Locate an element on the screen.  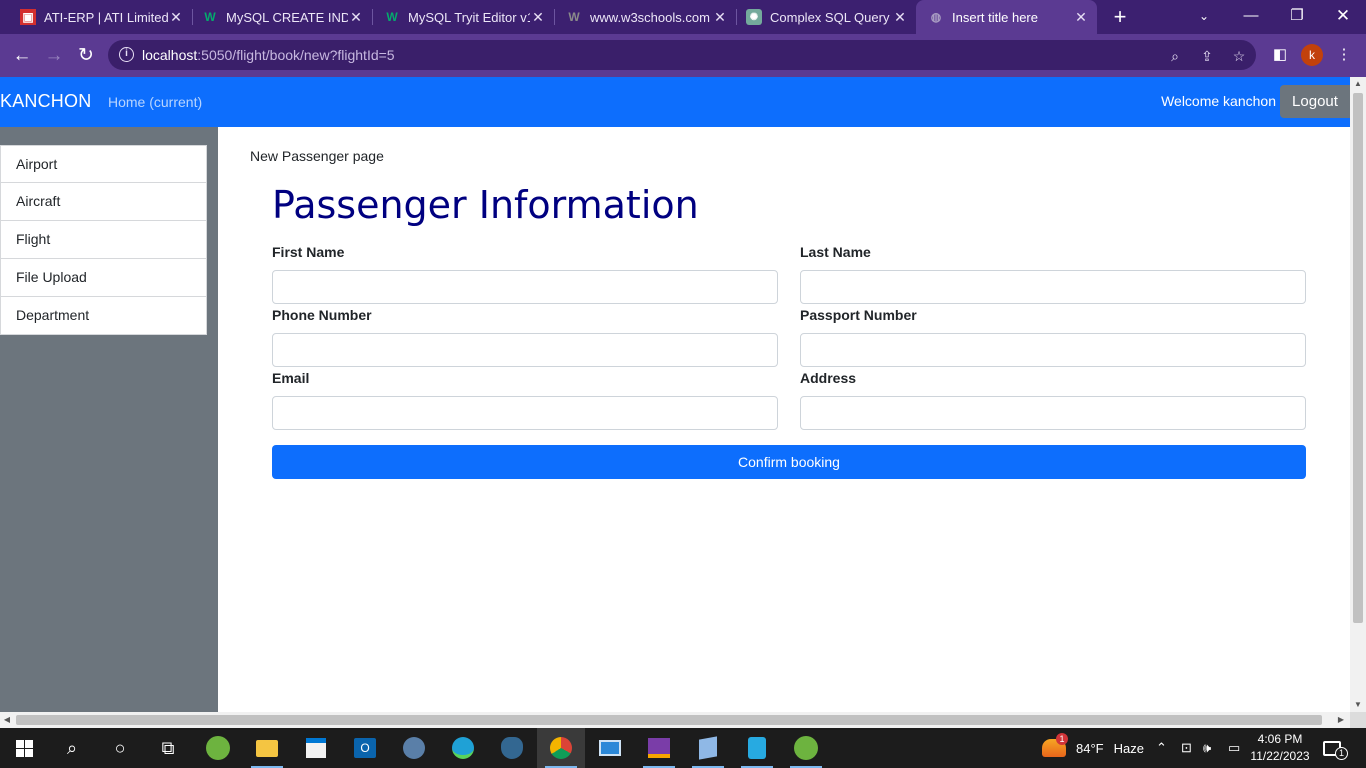
file-explorer-icon is located at coordinates (267, 748).